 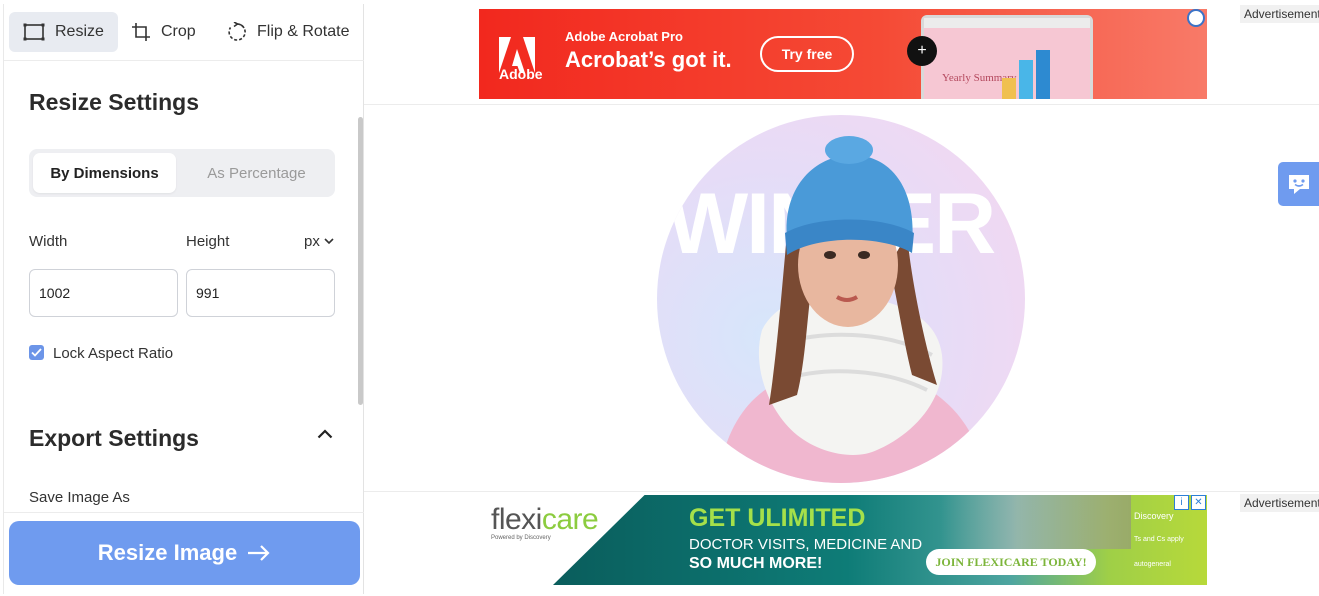 What do you see at coordinates (1190, 503) in the screenshot?
I see `ad-controls: i ✕` at bounding box center [1190, 503].